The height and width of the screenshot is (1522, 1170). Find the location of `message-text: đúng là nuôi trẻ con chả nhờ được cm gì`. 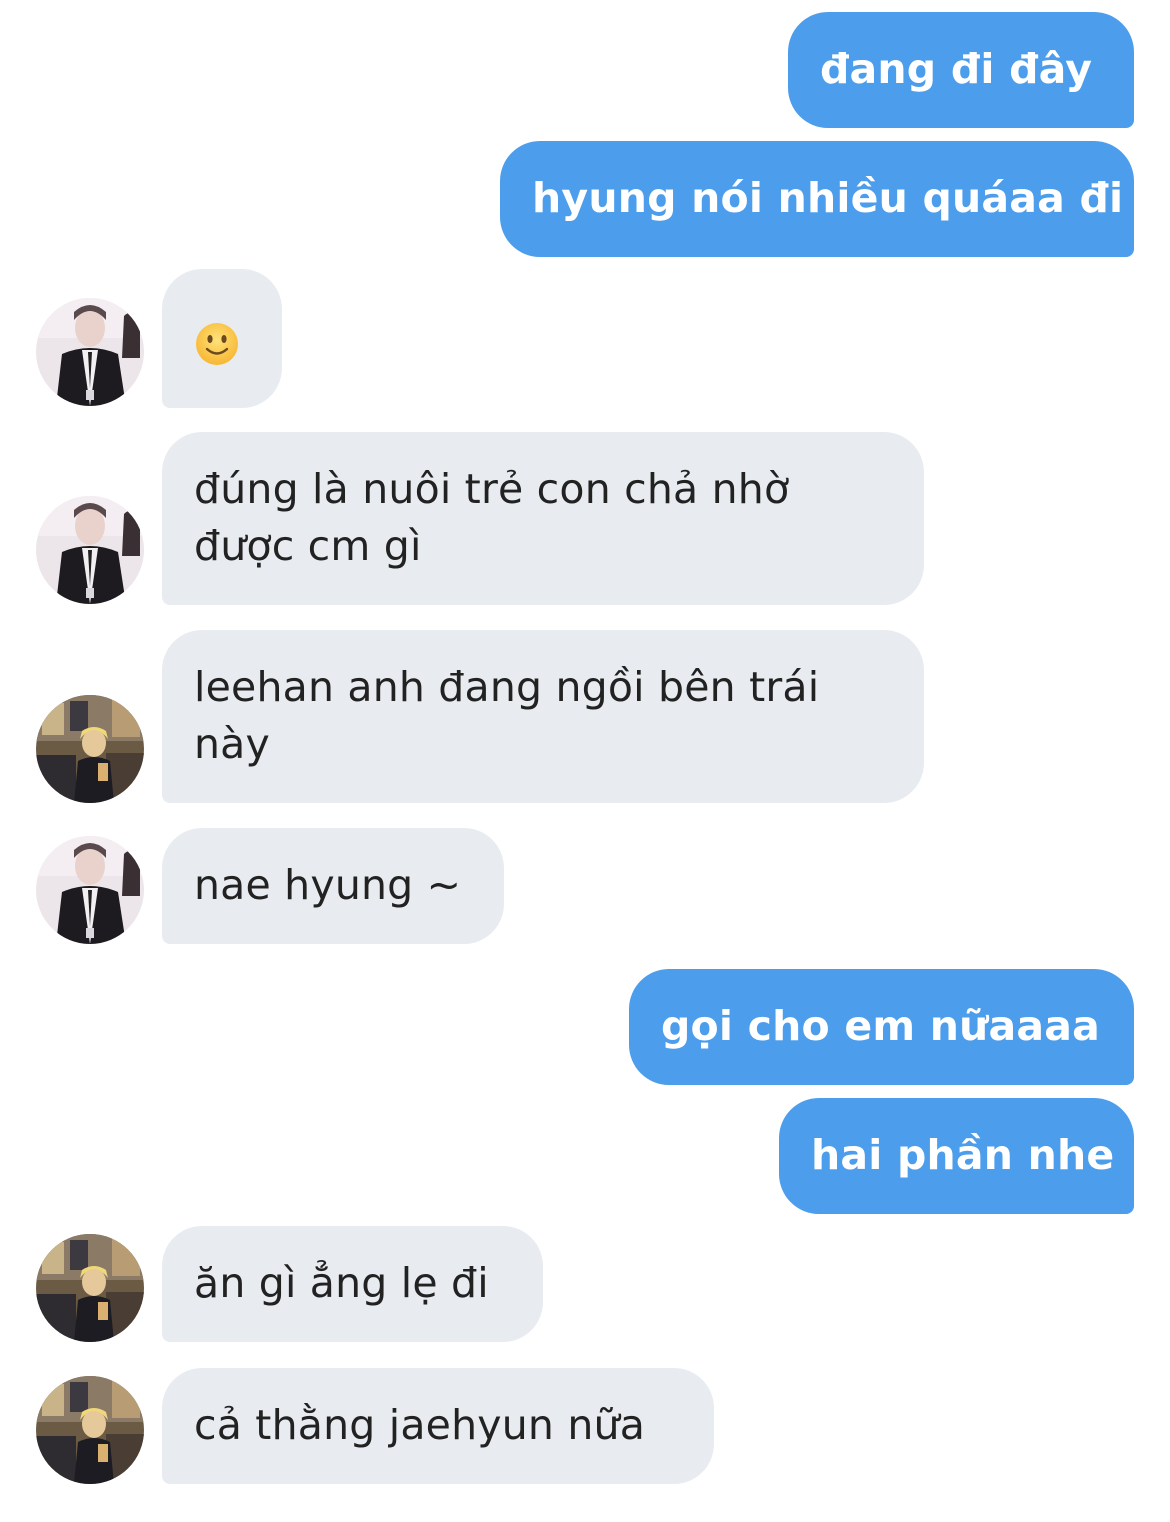

message-text: đúng là nuôi trẻ con chả nhờ được cm gì is located at coordinates (492, 517).